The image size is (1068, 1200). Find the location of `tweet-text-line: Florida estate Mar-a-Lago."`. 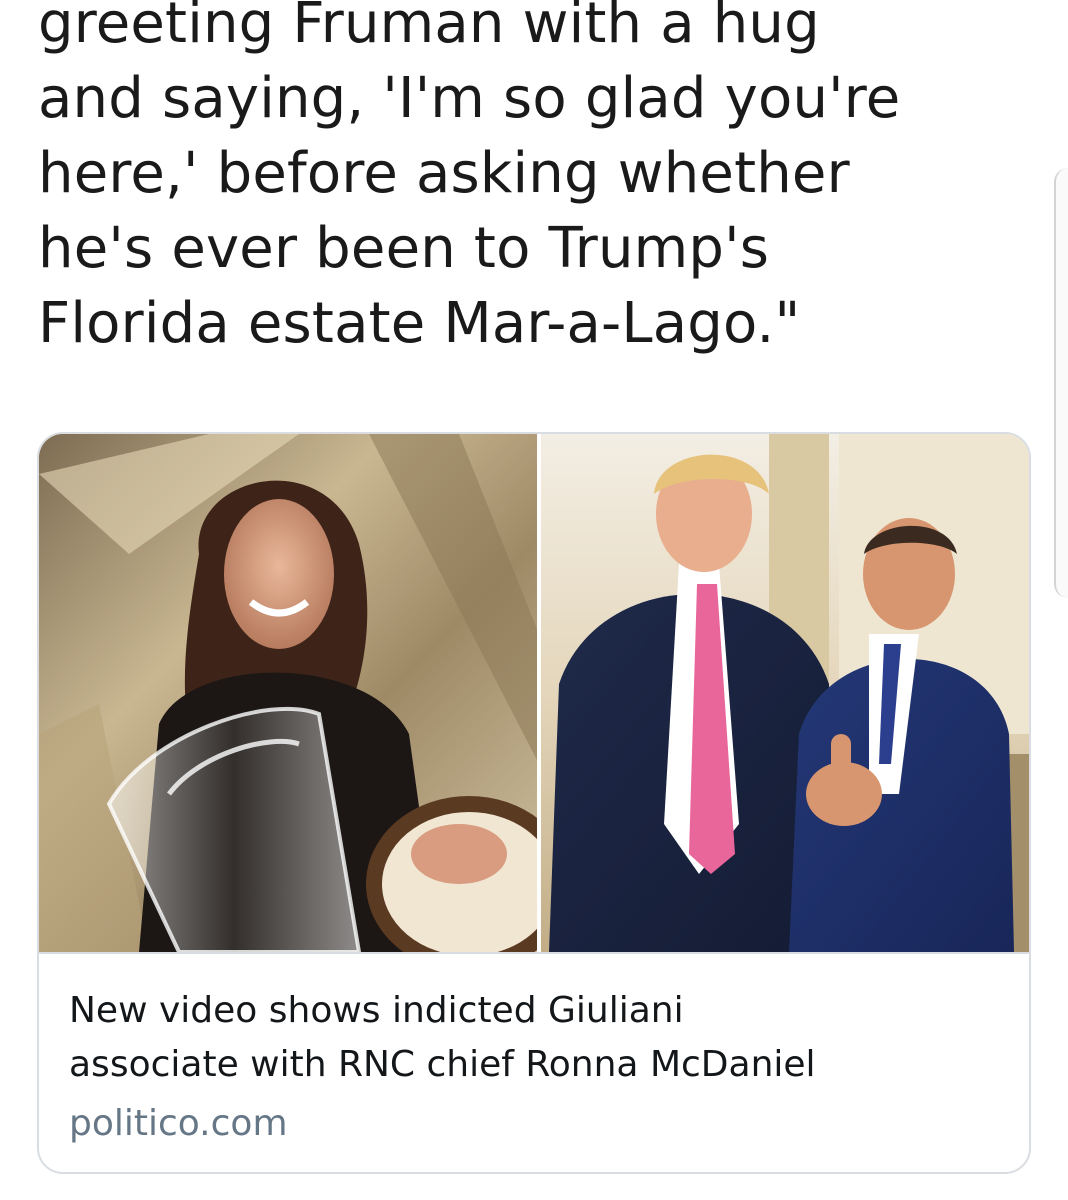

tweet-text-line: Florida estate Mar-a-Lago." is located at coordinates (419, 323).